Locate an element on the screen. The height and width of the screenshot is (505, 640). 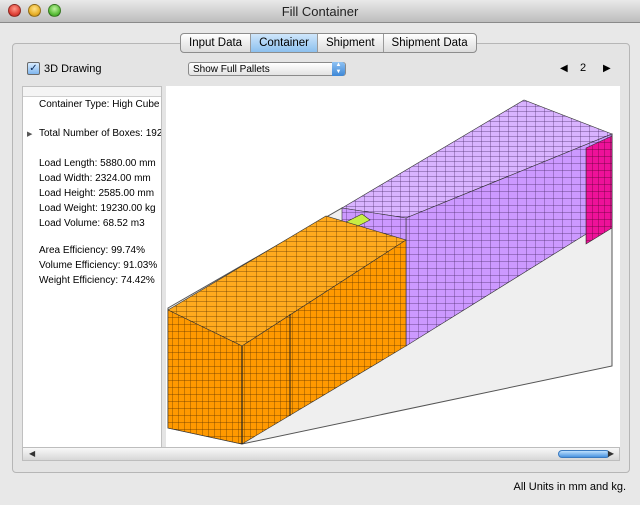
weight-efficiency: Weight Efficiency: 74.42% is located at coordinates (97, 280).